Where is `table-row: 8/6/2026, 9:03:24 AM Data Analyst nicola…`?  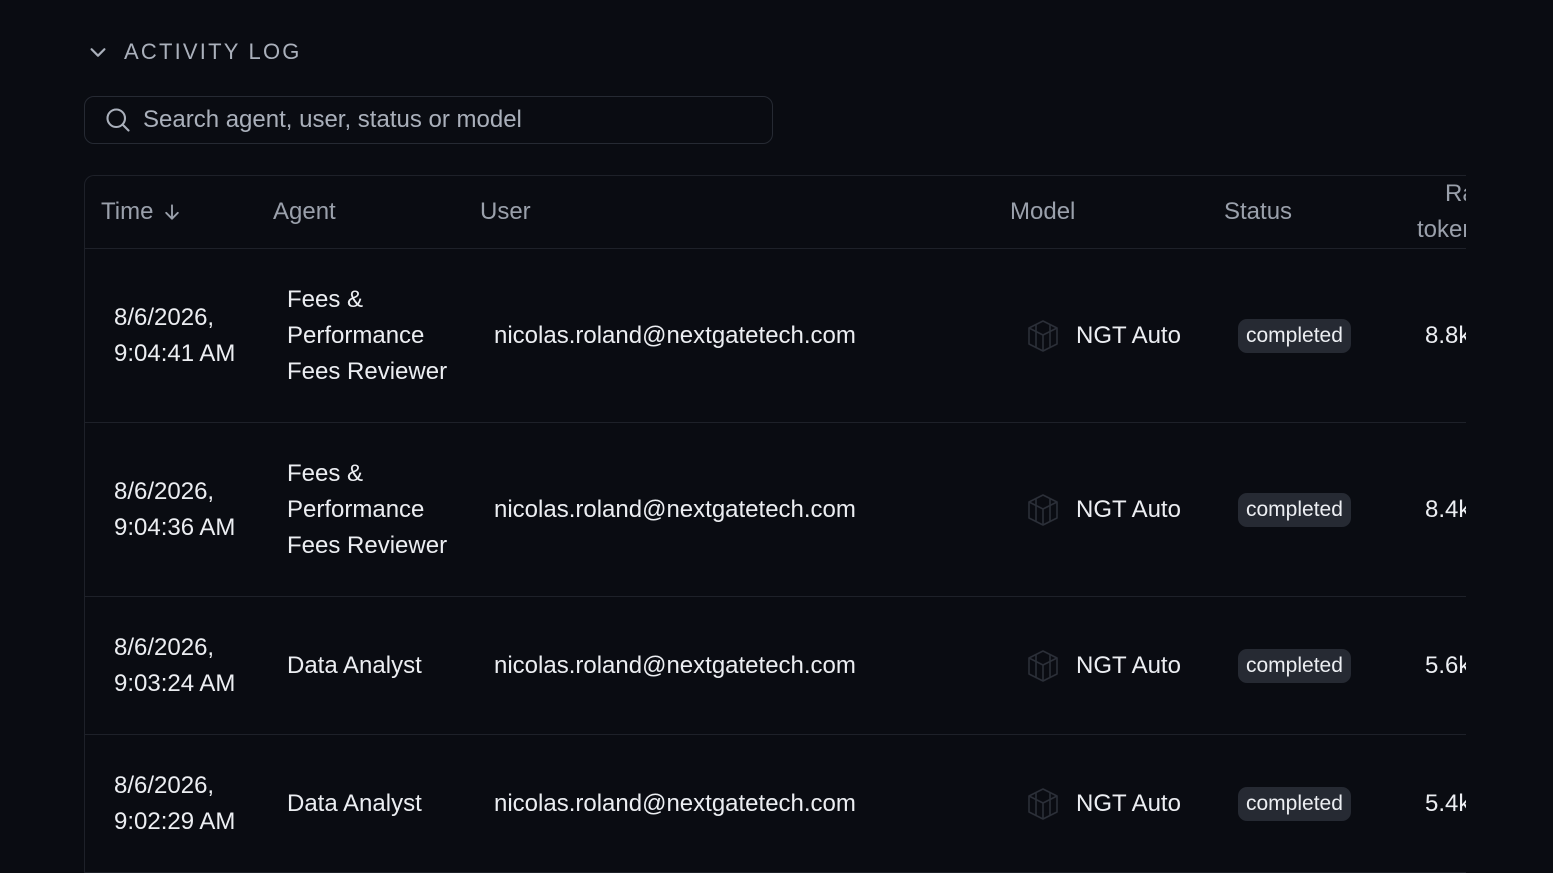 table-row: 8/6/2026, 9:03:24 AM Data Analyst nicola… is located at coordinates (775, 666).